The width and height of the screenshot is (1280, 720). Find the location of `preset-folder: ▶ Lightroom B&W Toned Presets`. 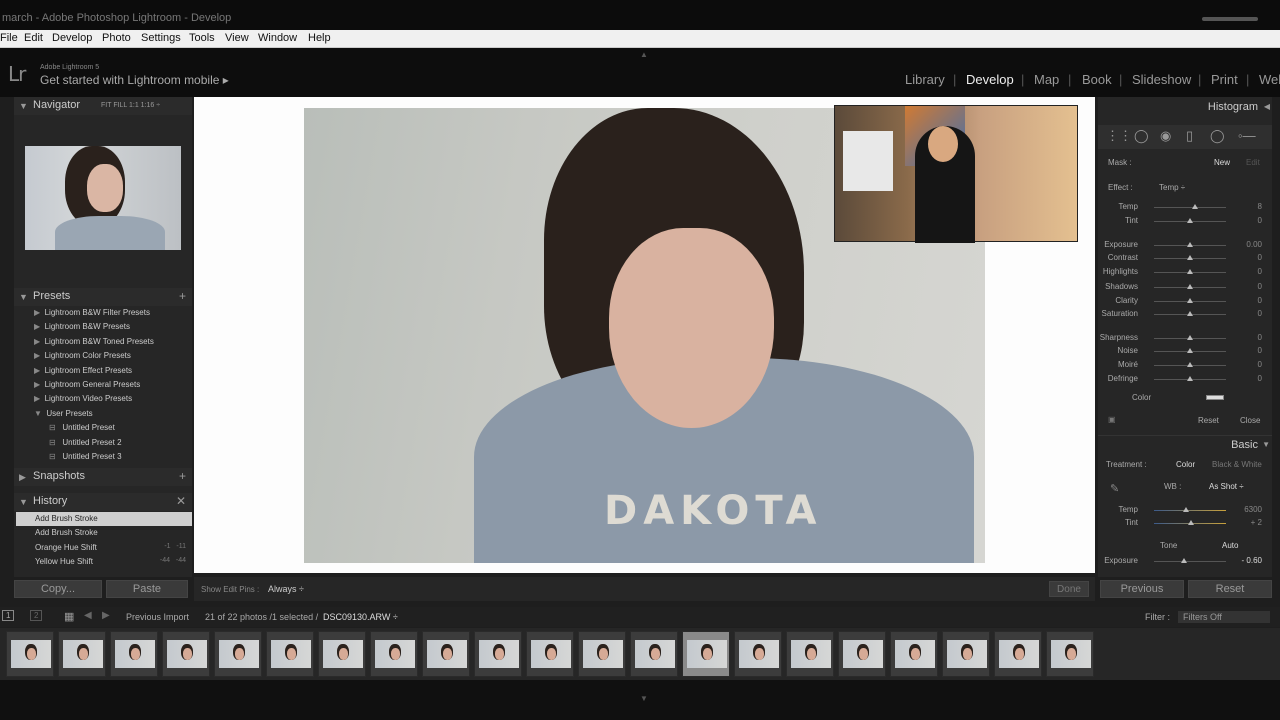

preset-folder: ▶ Lightroom B&W Toned Presets is located at coordinates (94, 344).